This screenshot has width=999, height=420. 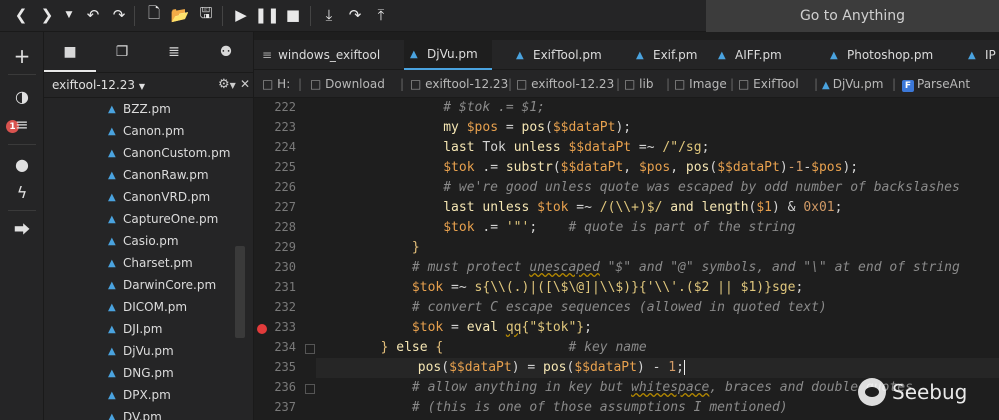 What do you see at coordinates (169, 153) in the screenshot?
I see `list-item: ▲ CanonCustom.pm` at bounding box center [169, 153].